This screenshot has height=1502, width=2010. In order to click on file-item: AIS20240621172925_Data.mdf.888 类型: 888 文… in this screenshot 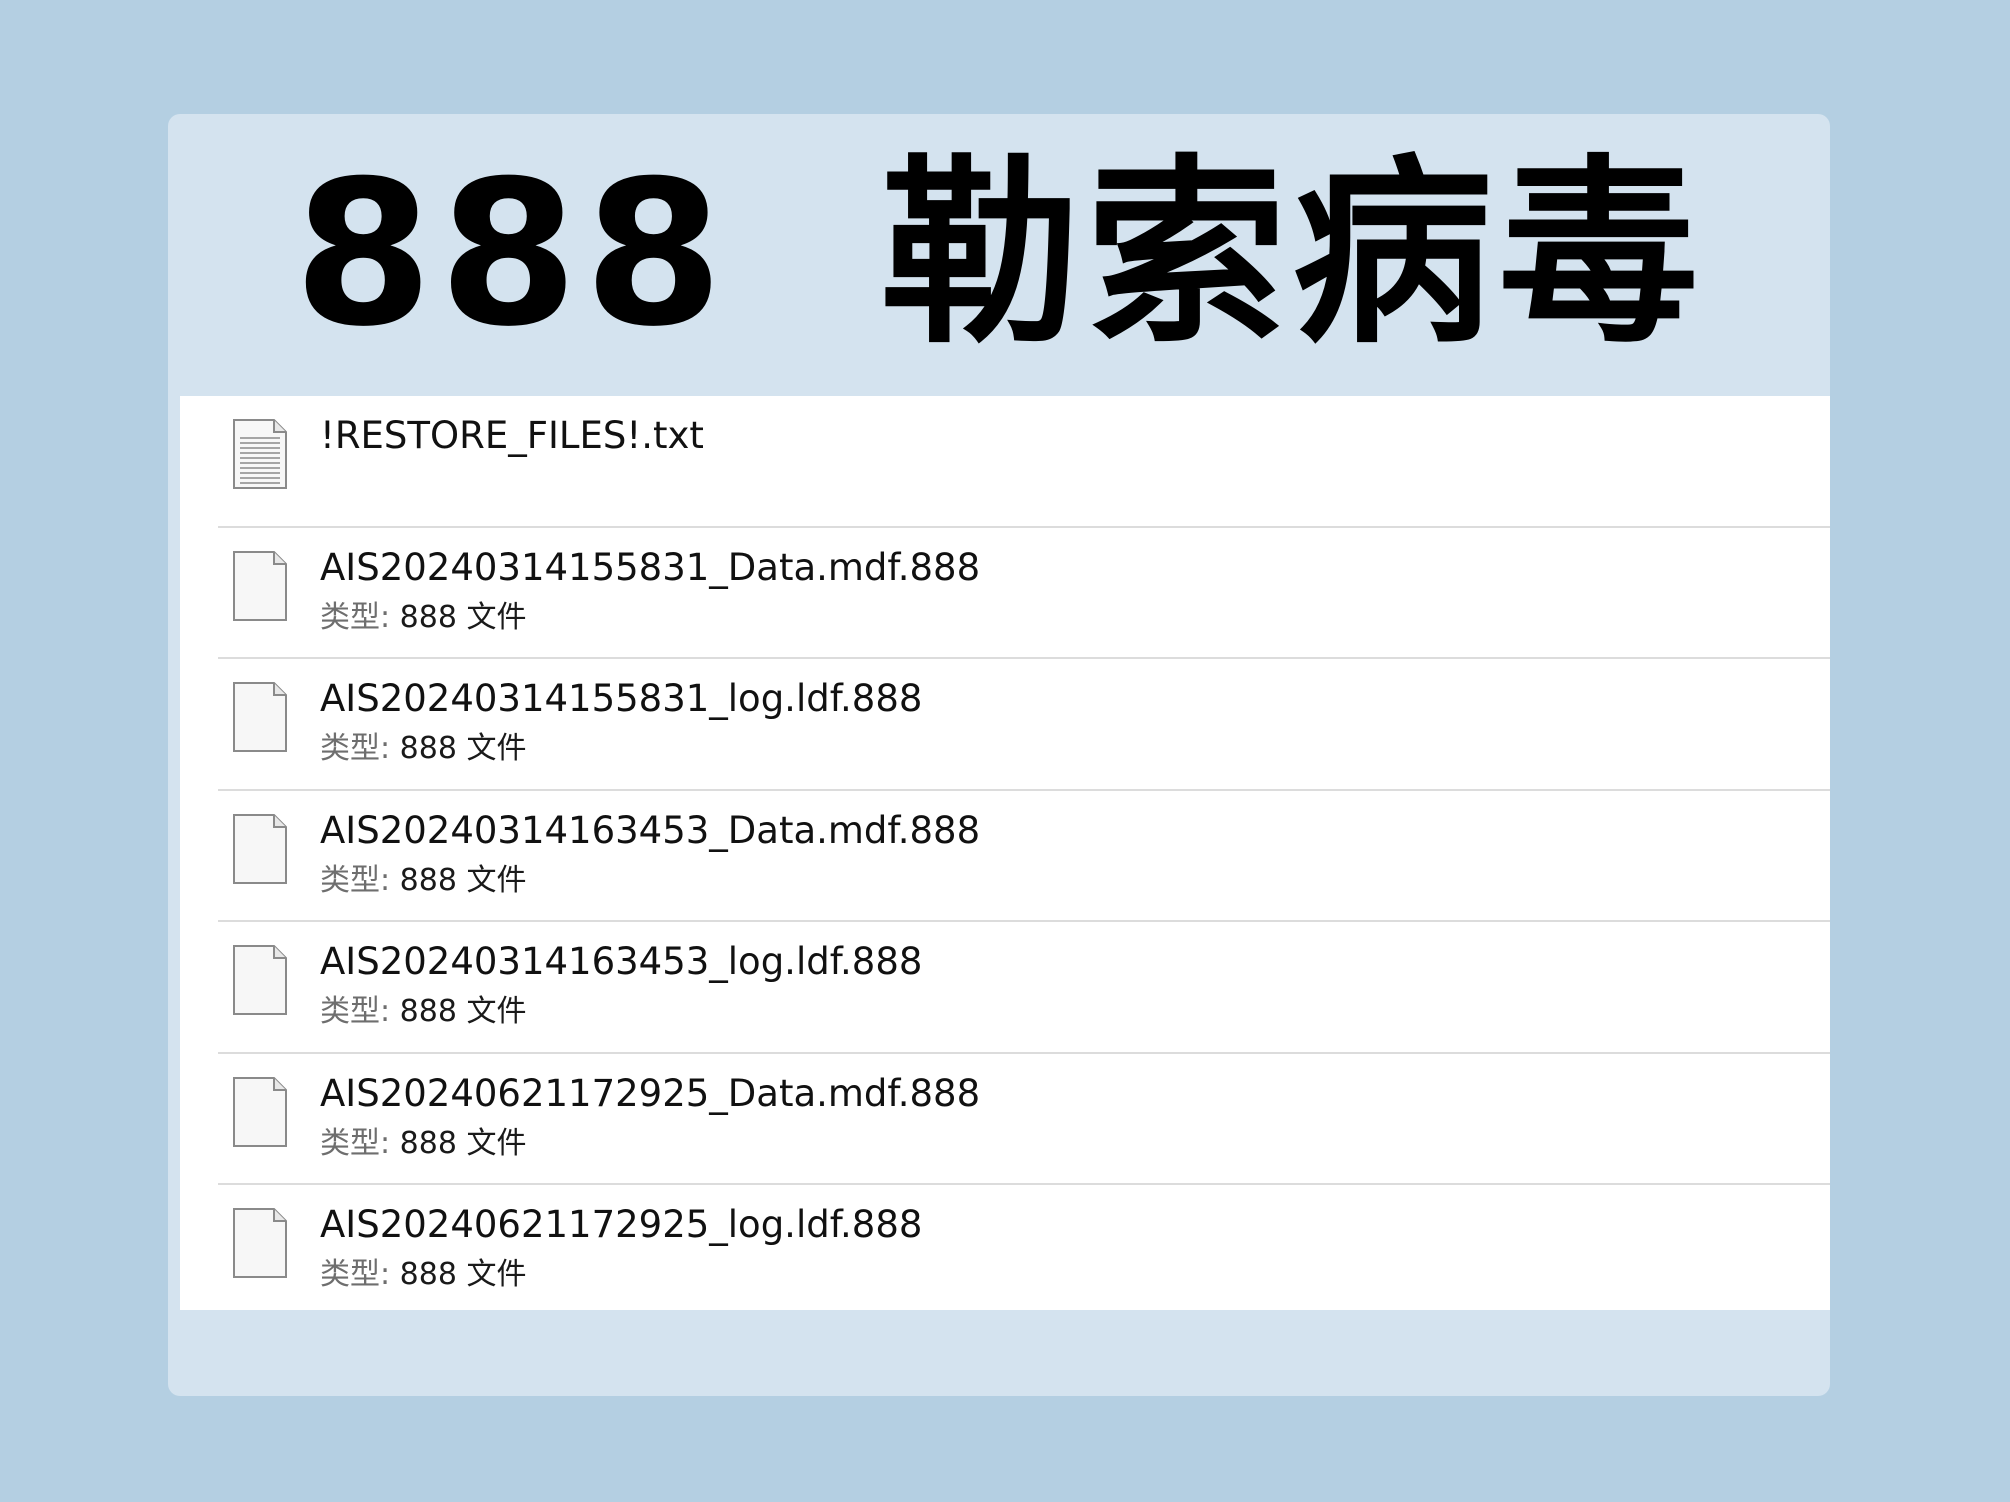, I will do `click(1024, 1119)`.